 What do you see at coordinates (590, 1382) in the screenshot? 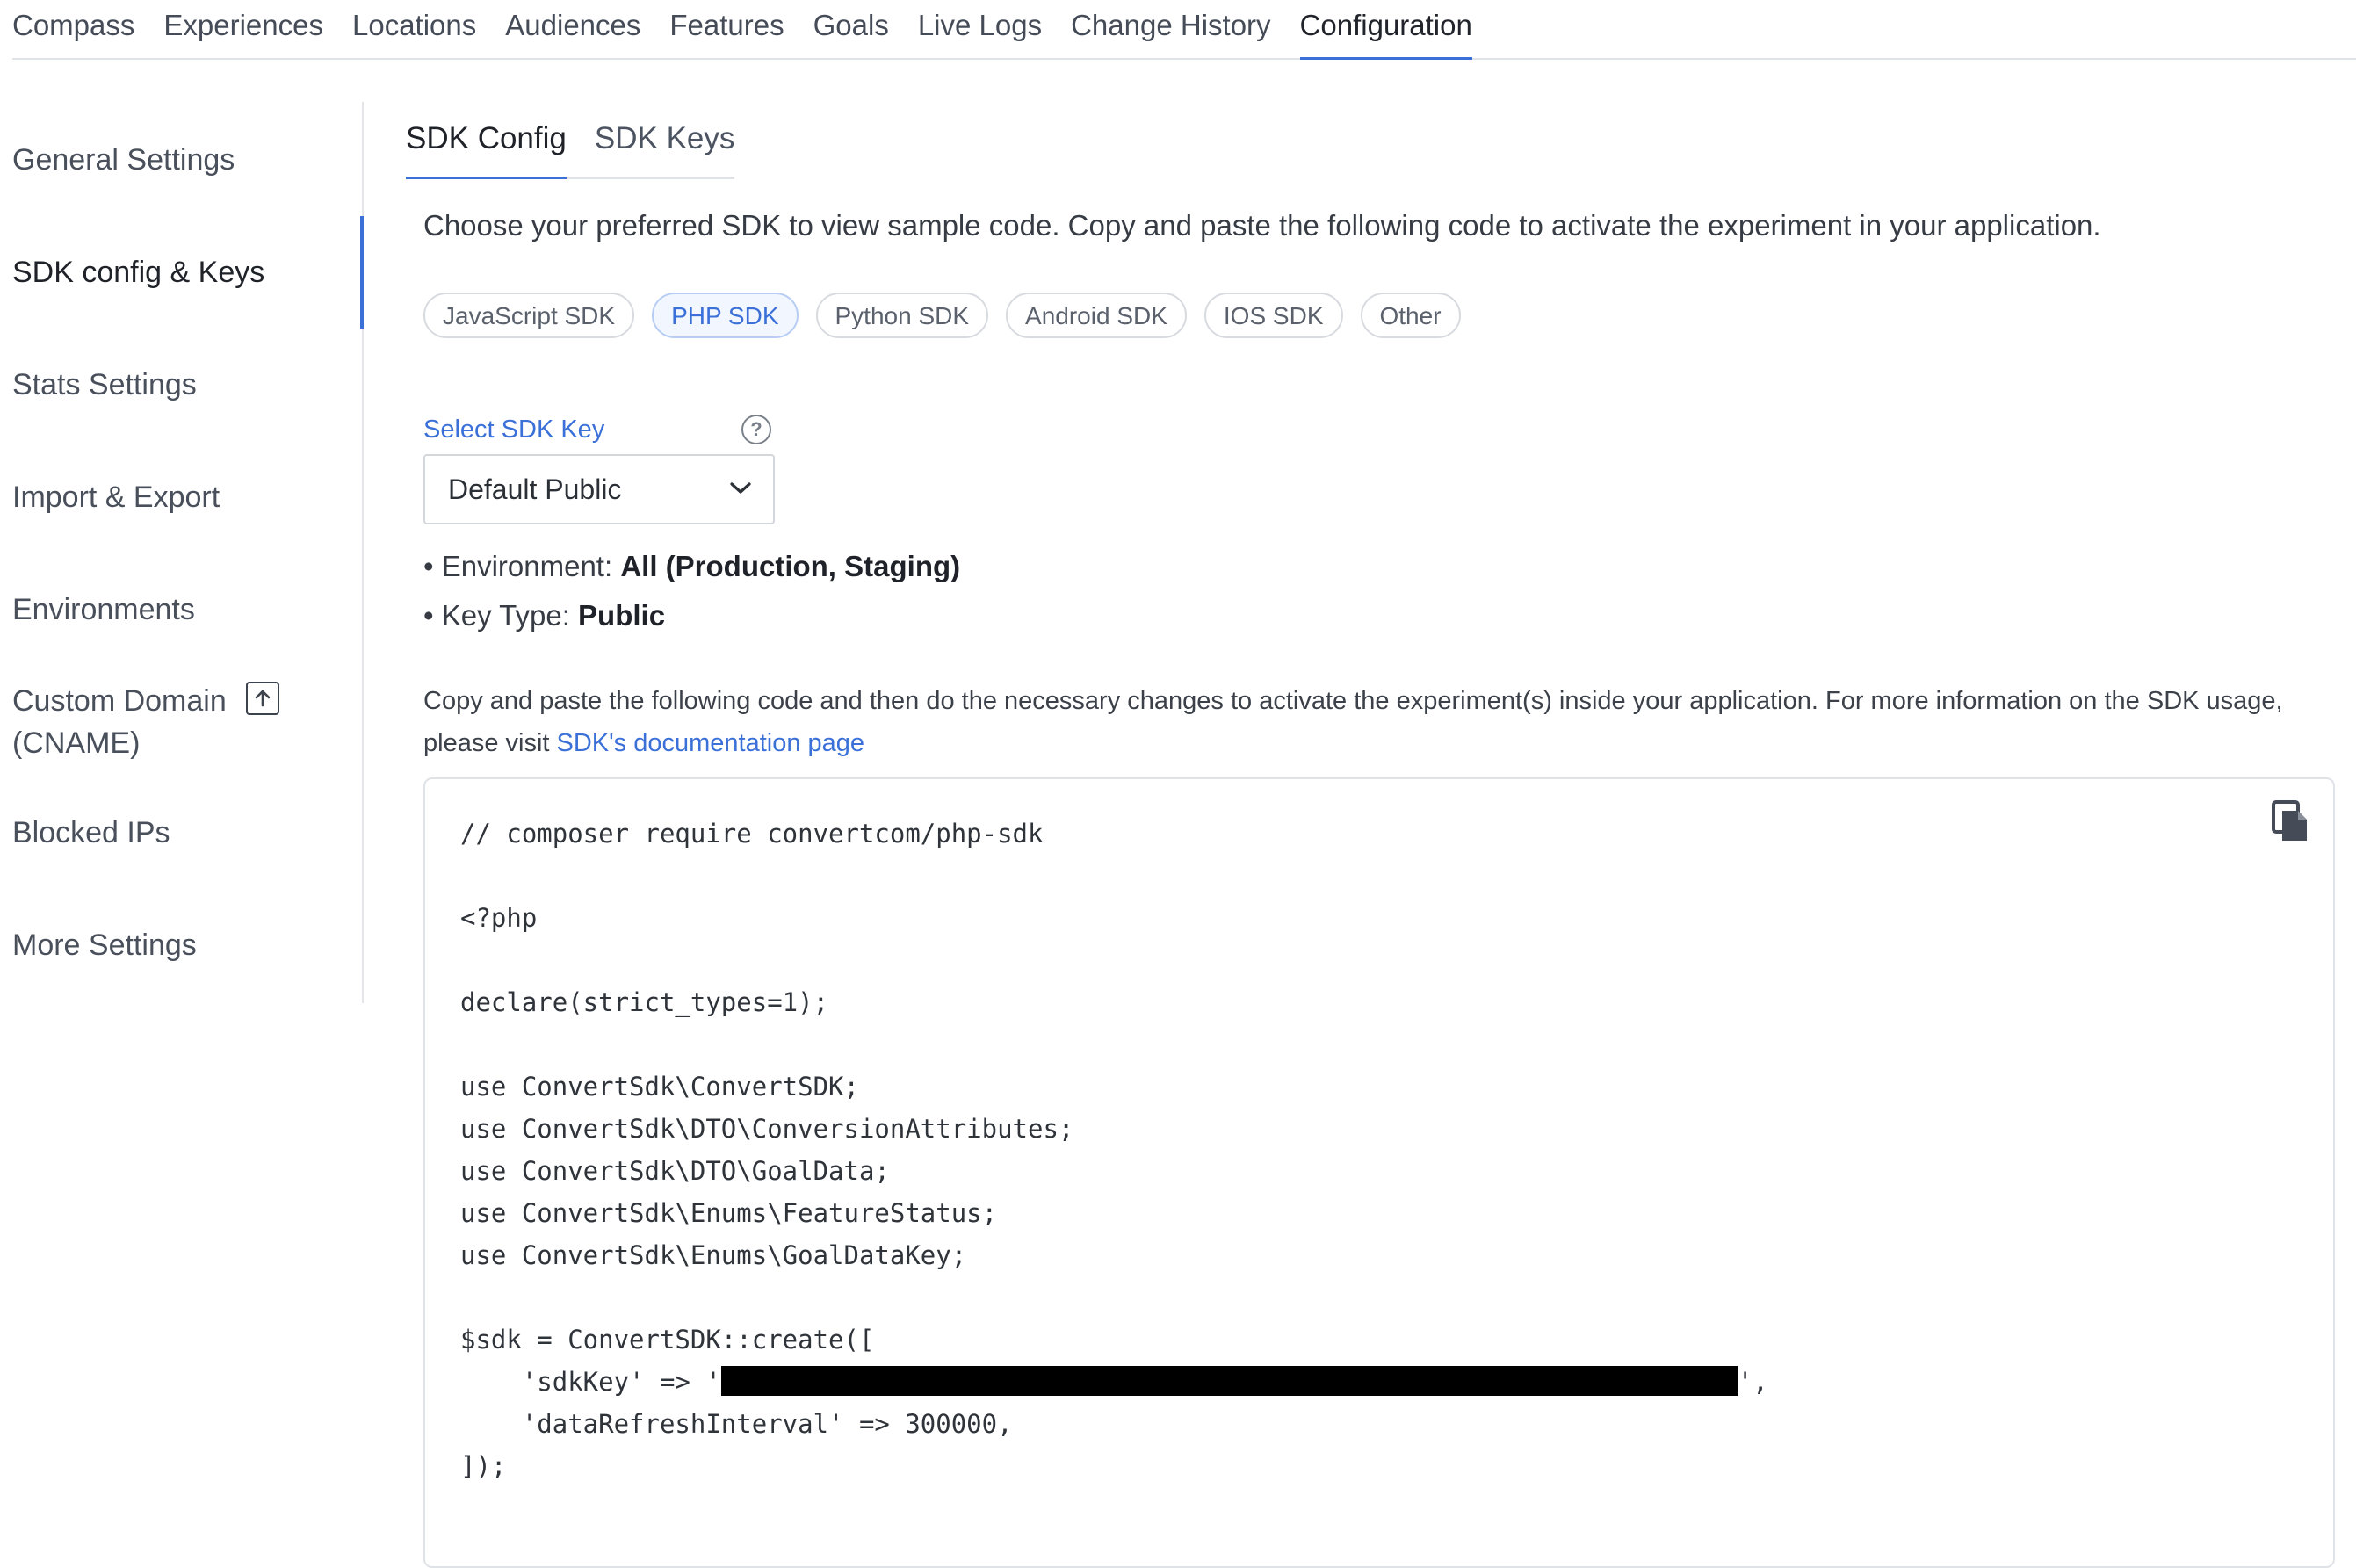
I see `code-line: 'sdkKey' => '` at bounding box center [590, 1382].